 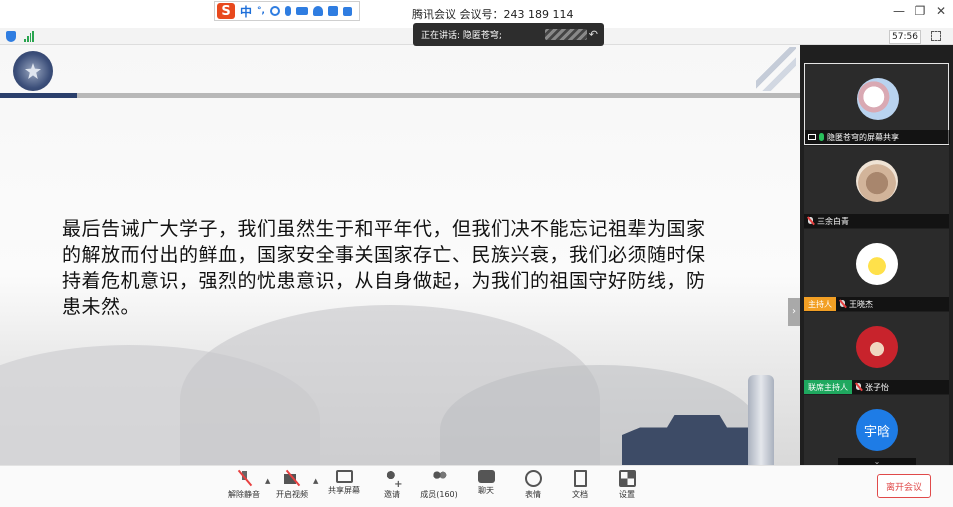 I want to click on audio-wave-icon, so click(x=566, y=34).